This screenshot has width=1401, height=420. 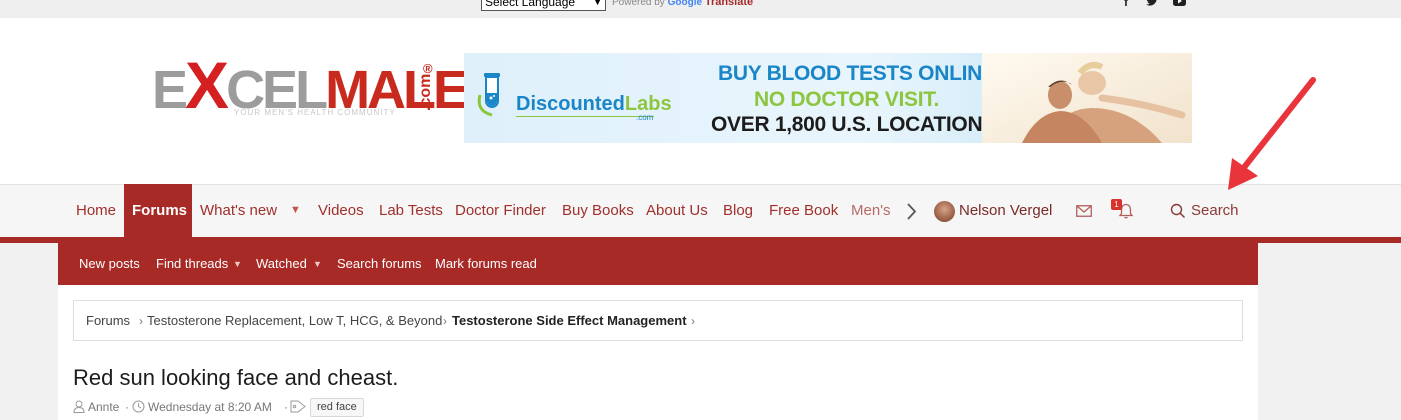 What do you see at coordinates (109, 264) in the screenshot?
I see `subnav-new-posts: New posts` at bounding box center [109, 264].